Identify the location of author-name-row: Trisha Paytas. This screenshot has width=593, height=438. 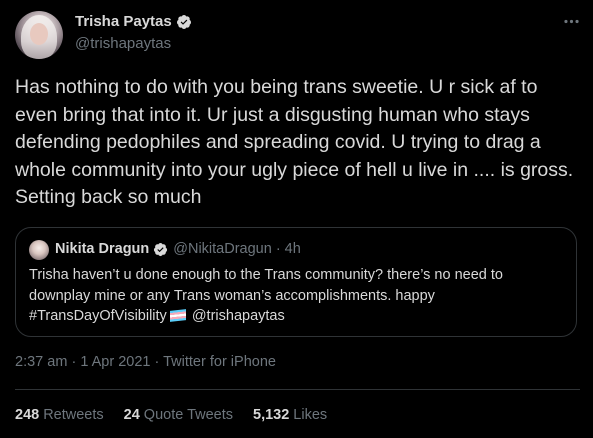
(133, 21).